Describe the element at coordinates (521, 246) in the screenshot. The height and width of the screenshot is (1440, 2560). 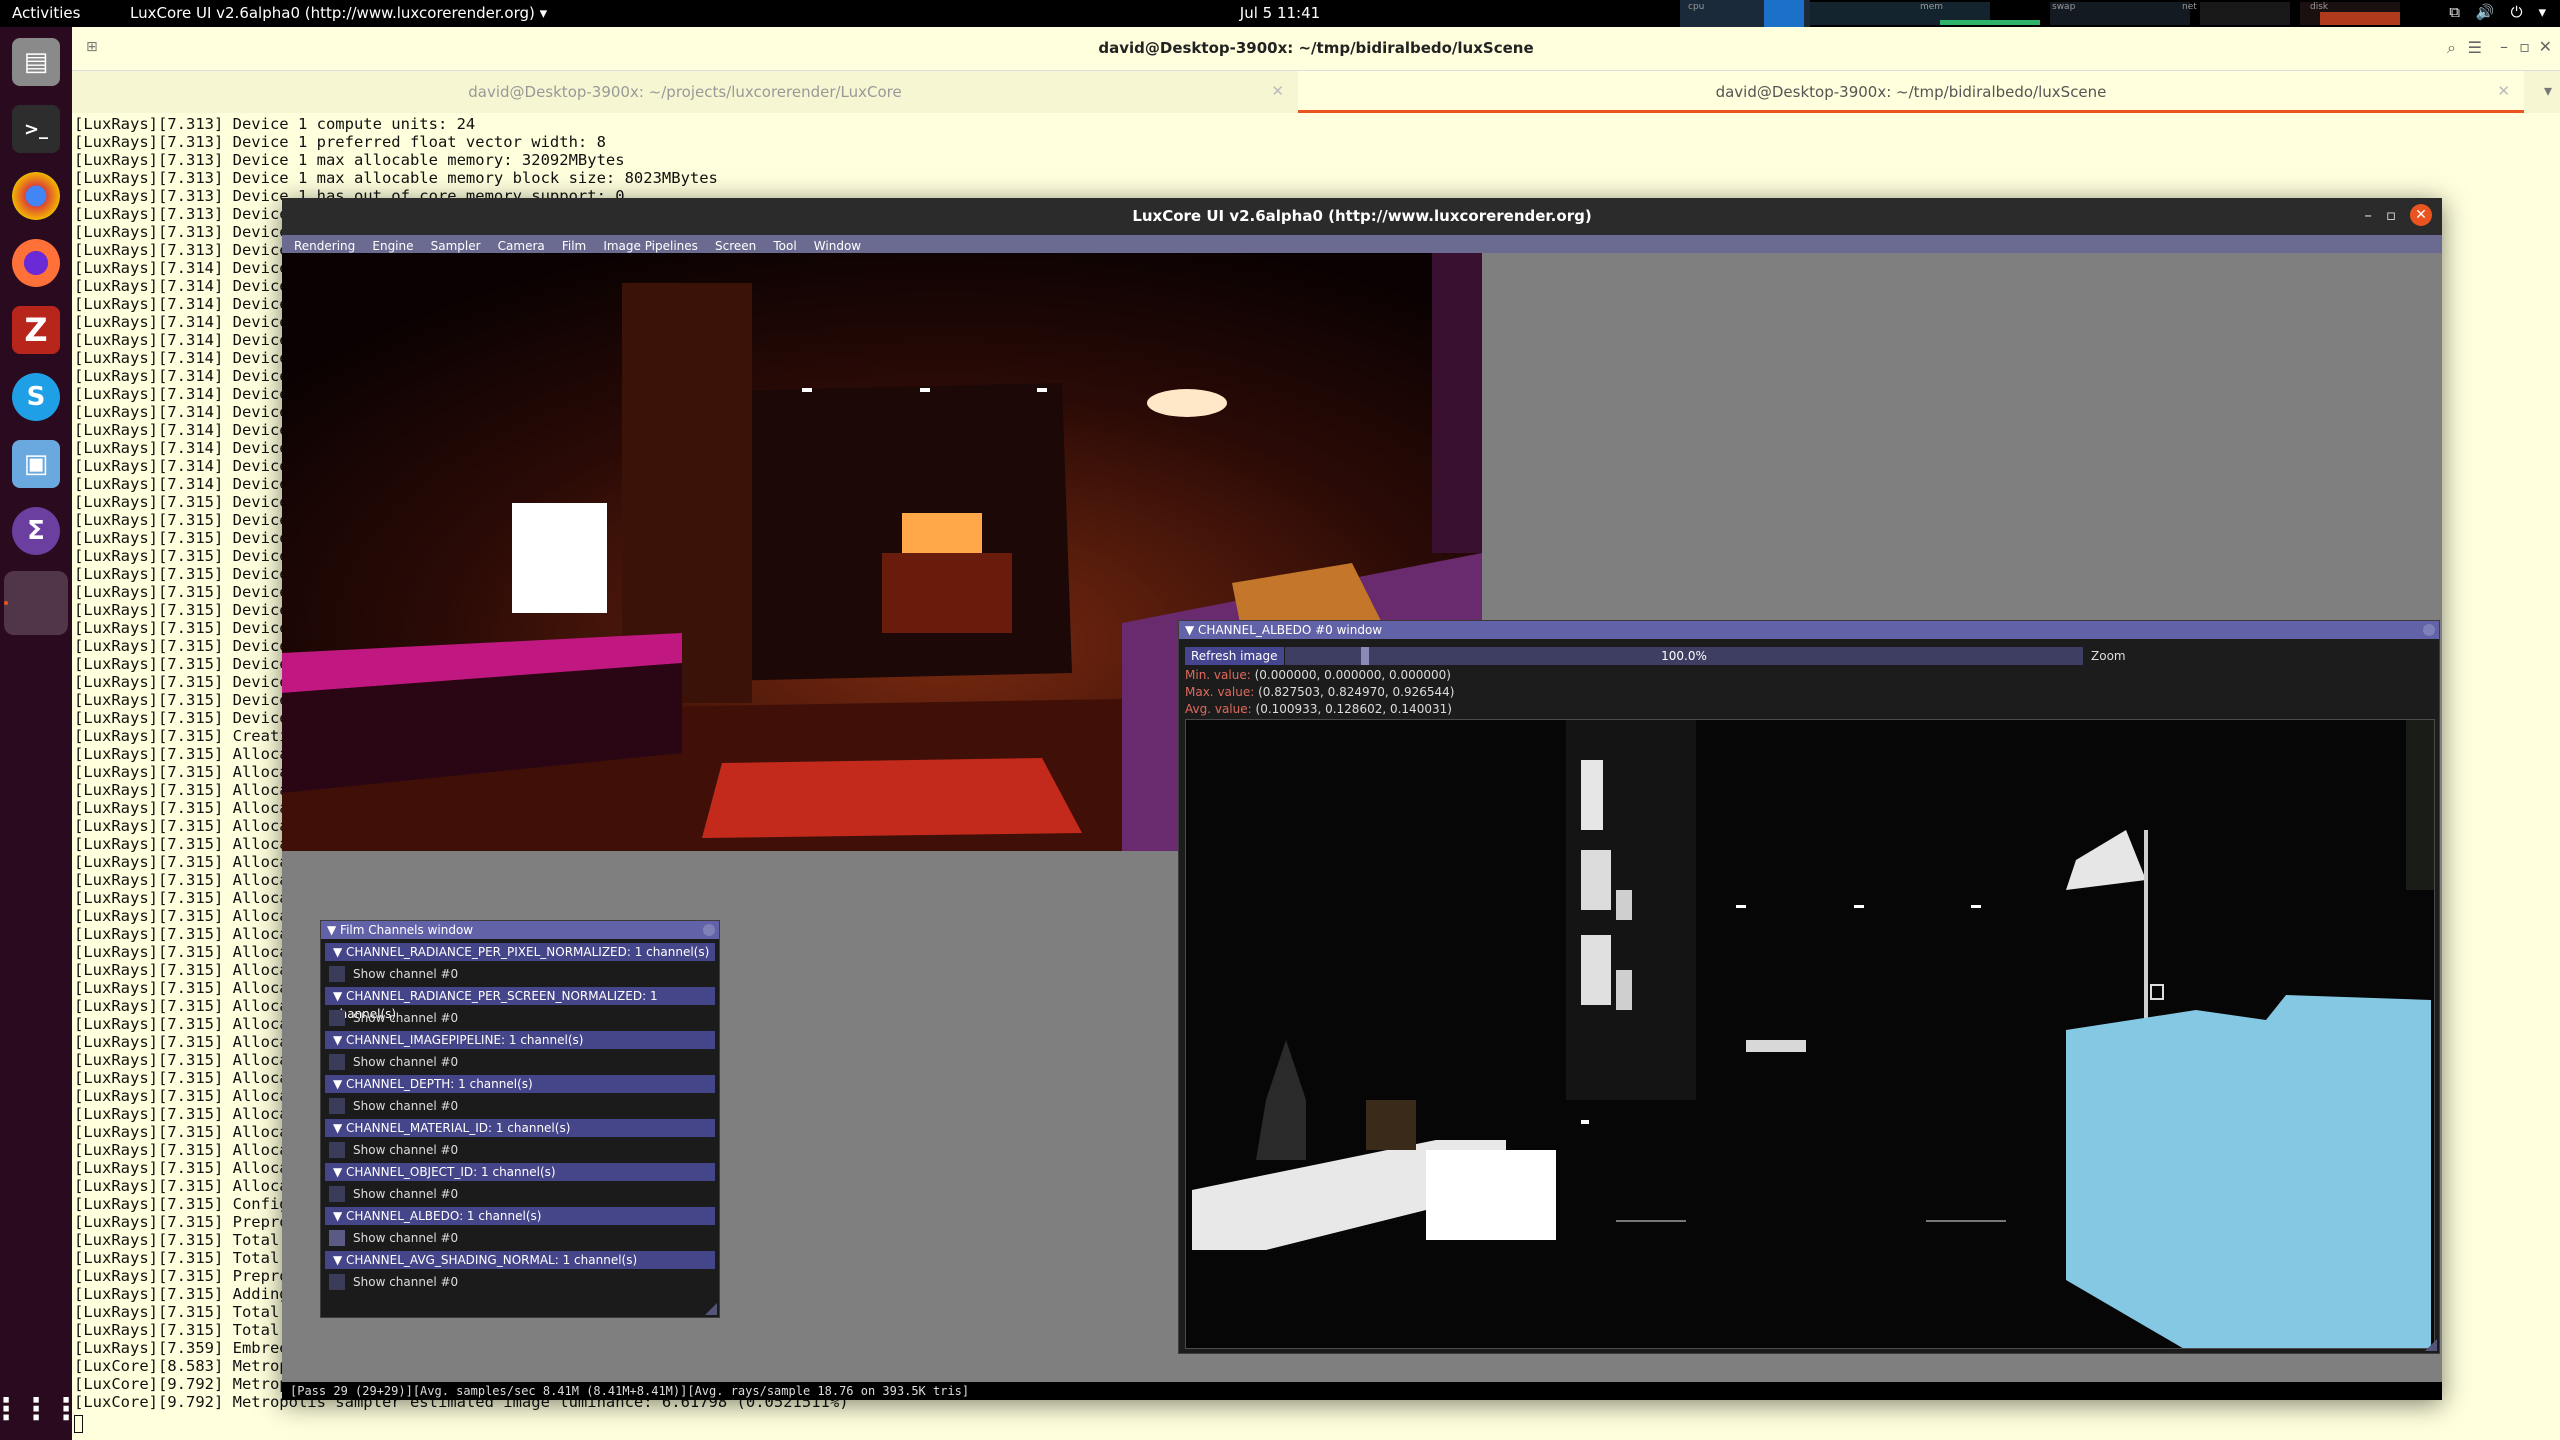
I see `menu-camera: Camera` at that location.